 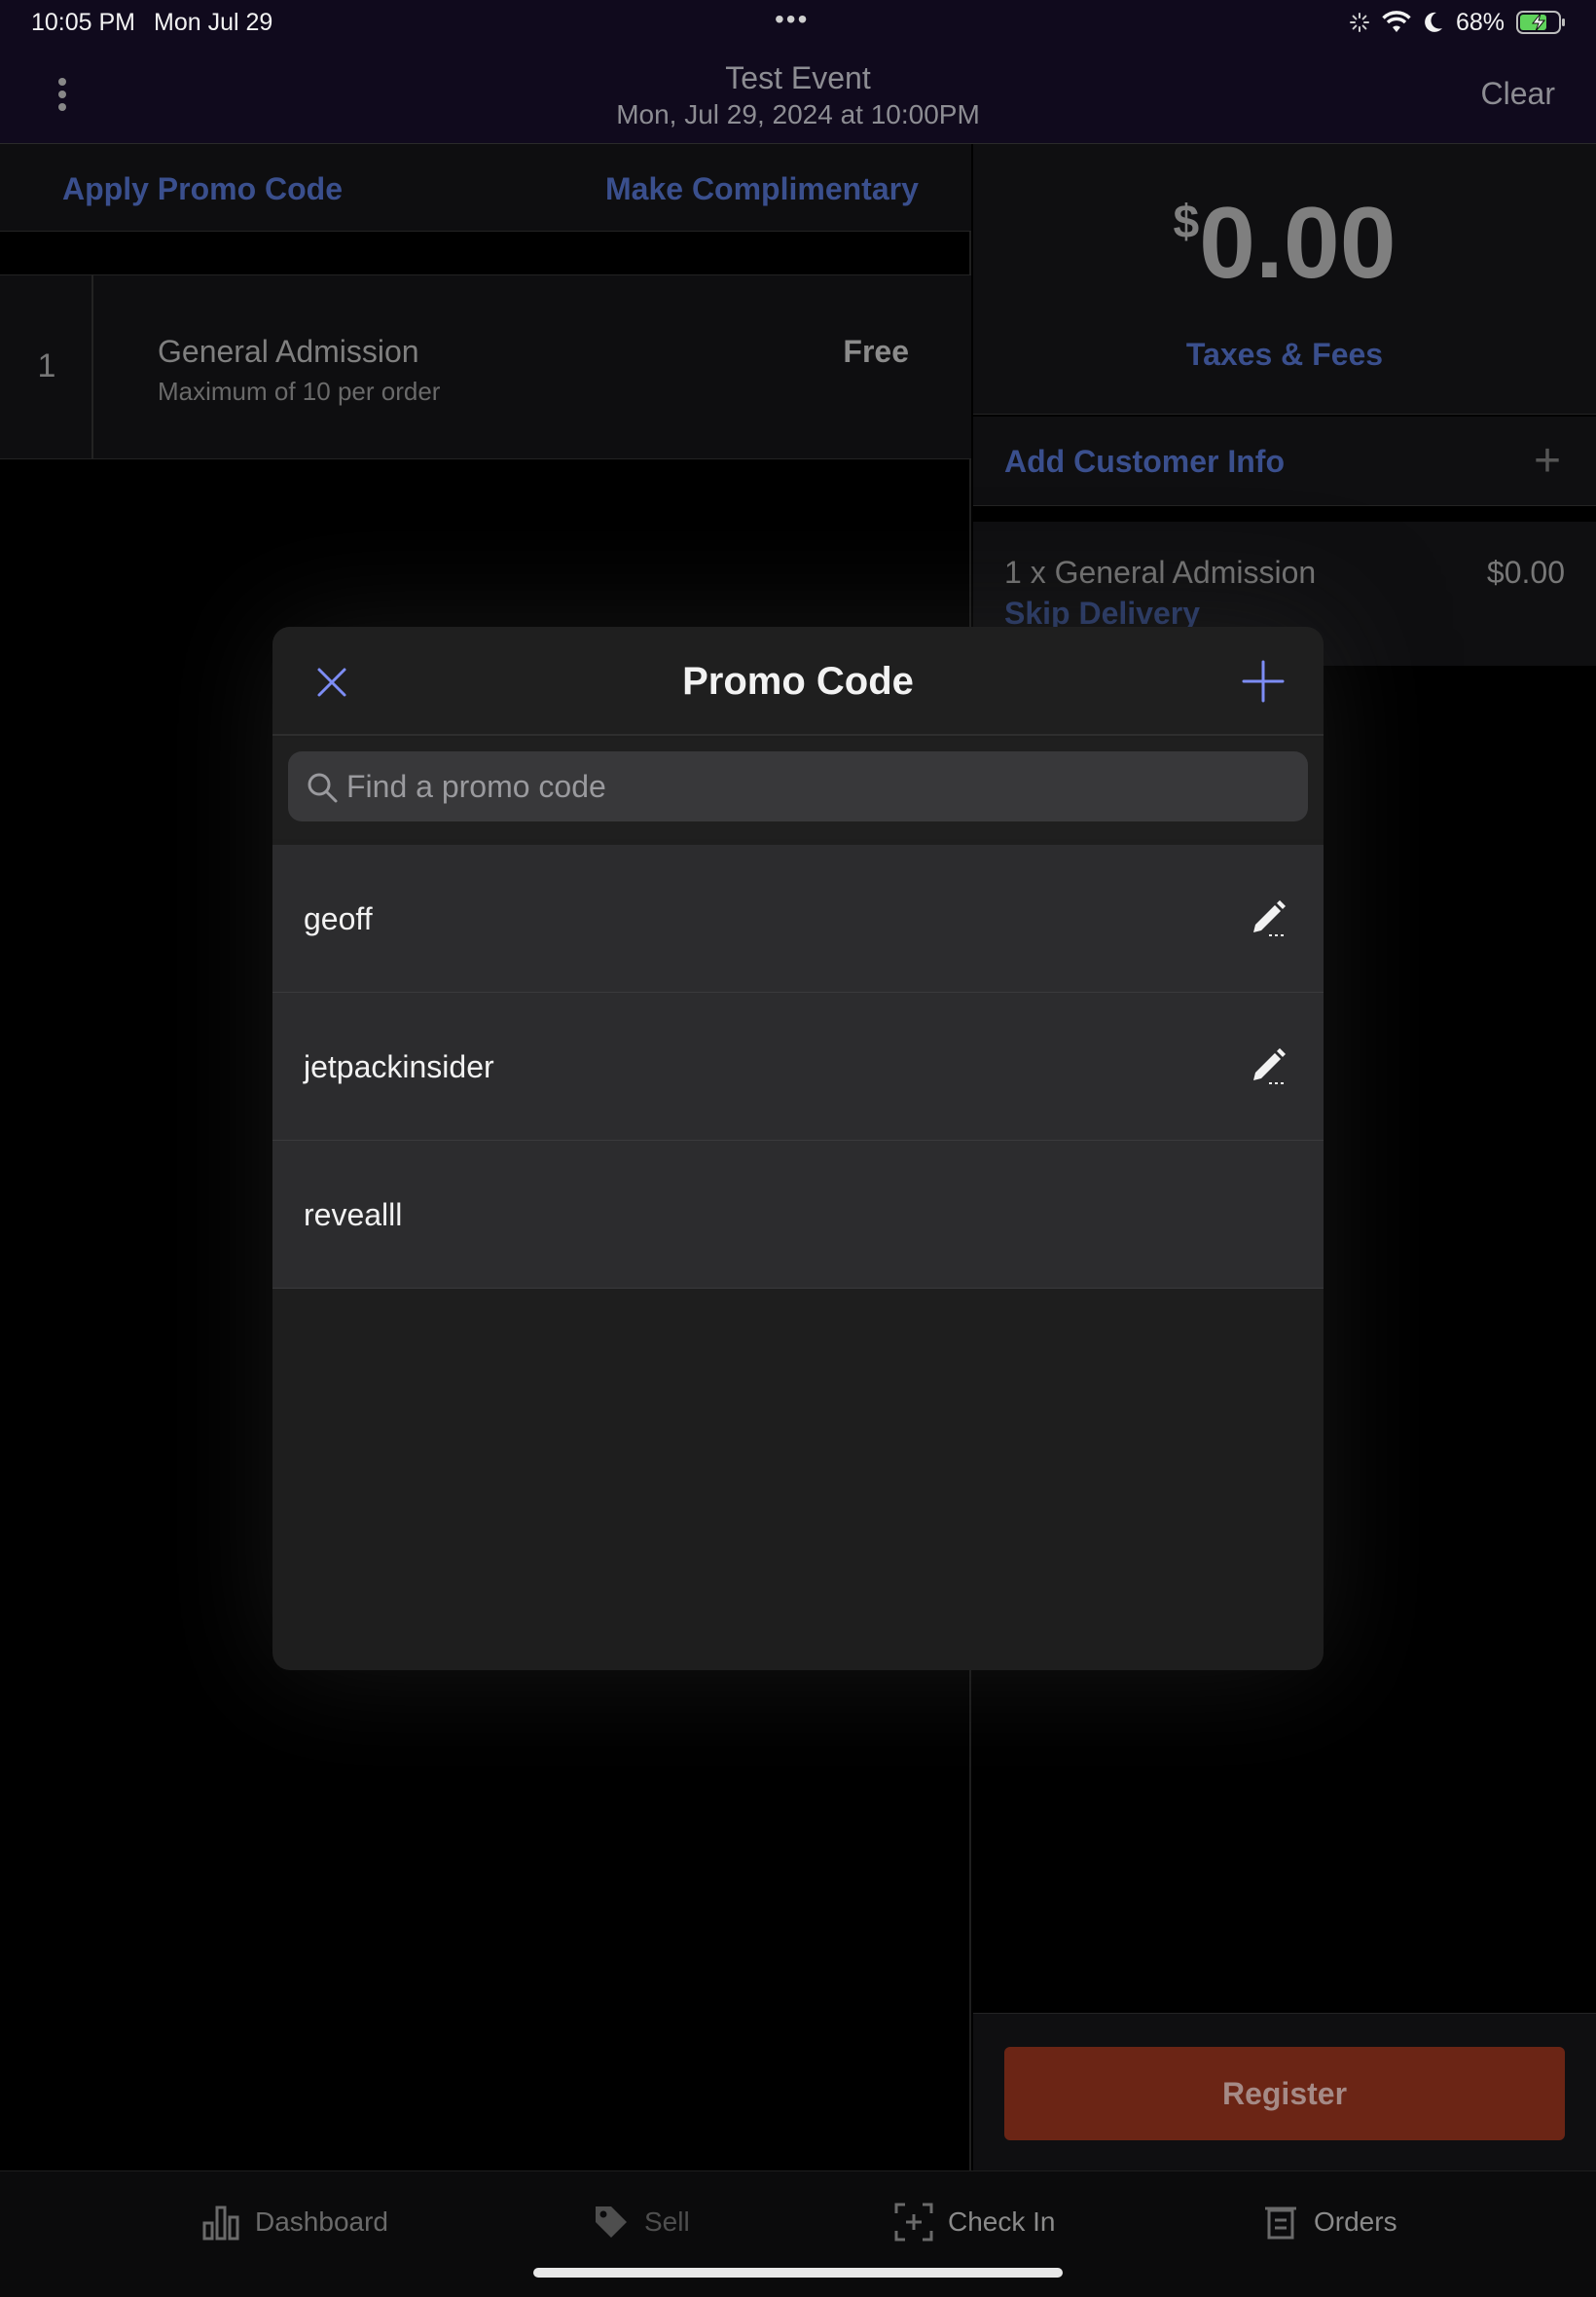 What do you see at coordinates (813, 786) in the screenshot?
I see `promo-search-input` at bounding box center [813, 786].